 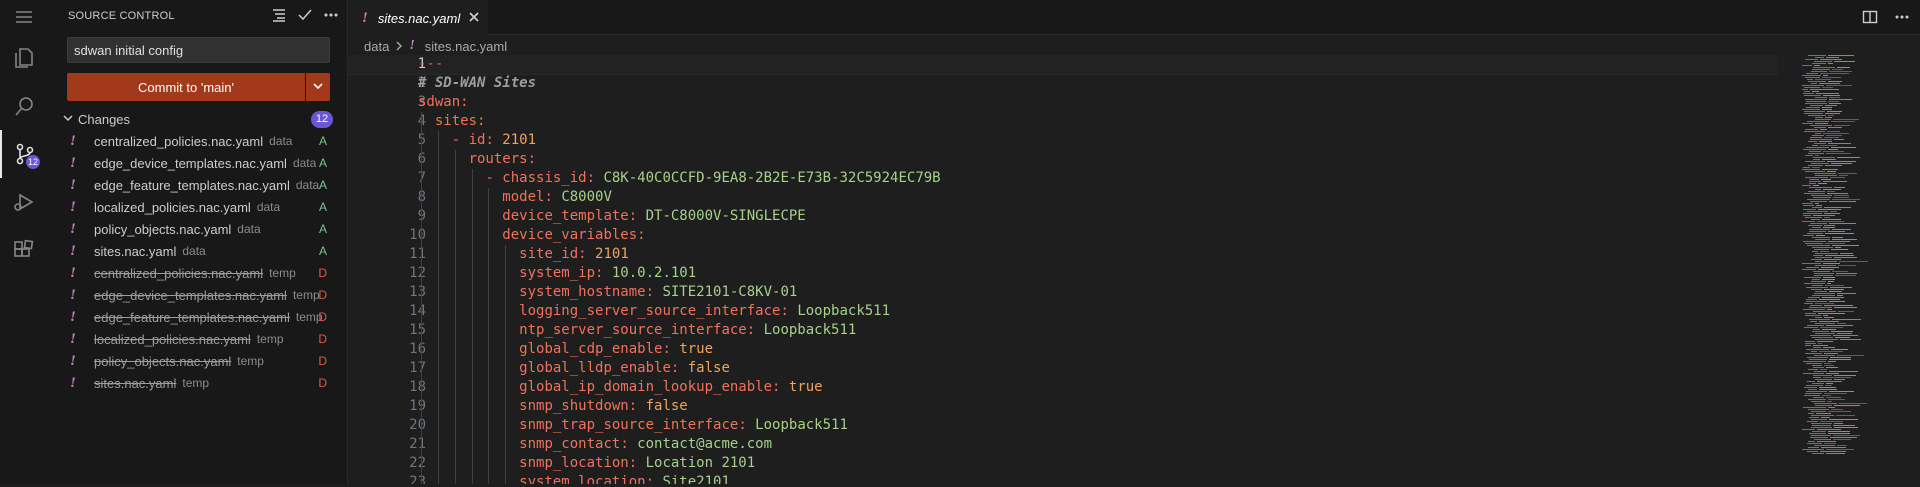 What do you see at coordinates (466, 46) in the screenshot?
I see `breadcrumb-file: sites.nac.yaml` at bounding box center [466, 46].